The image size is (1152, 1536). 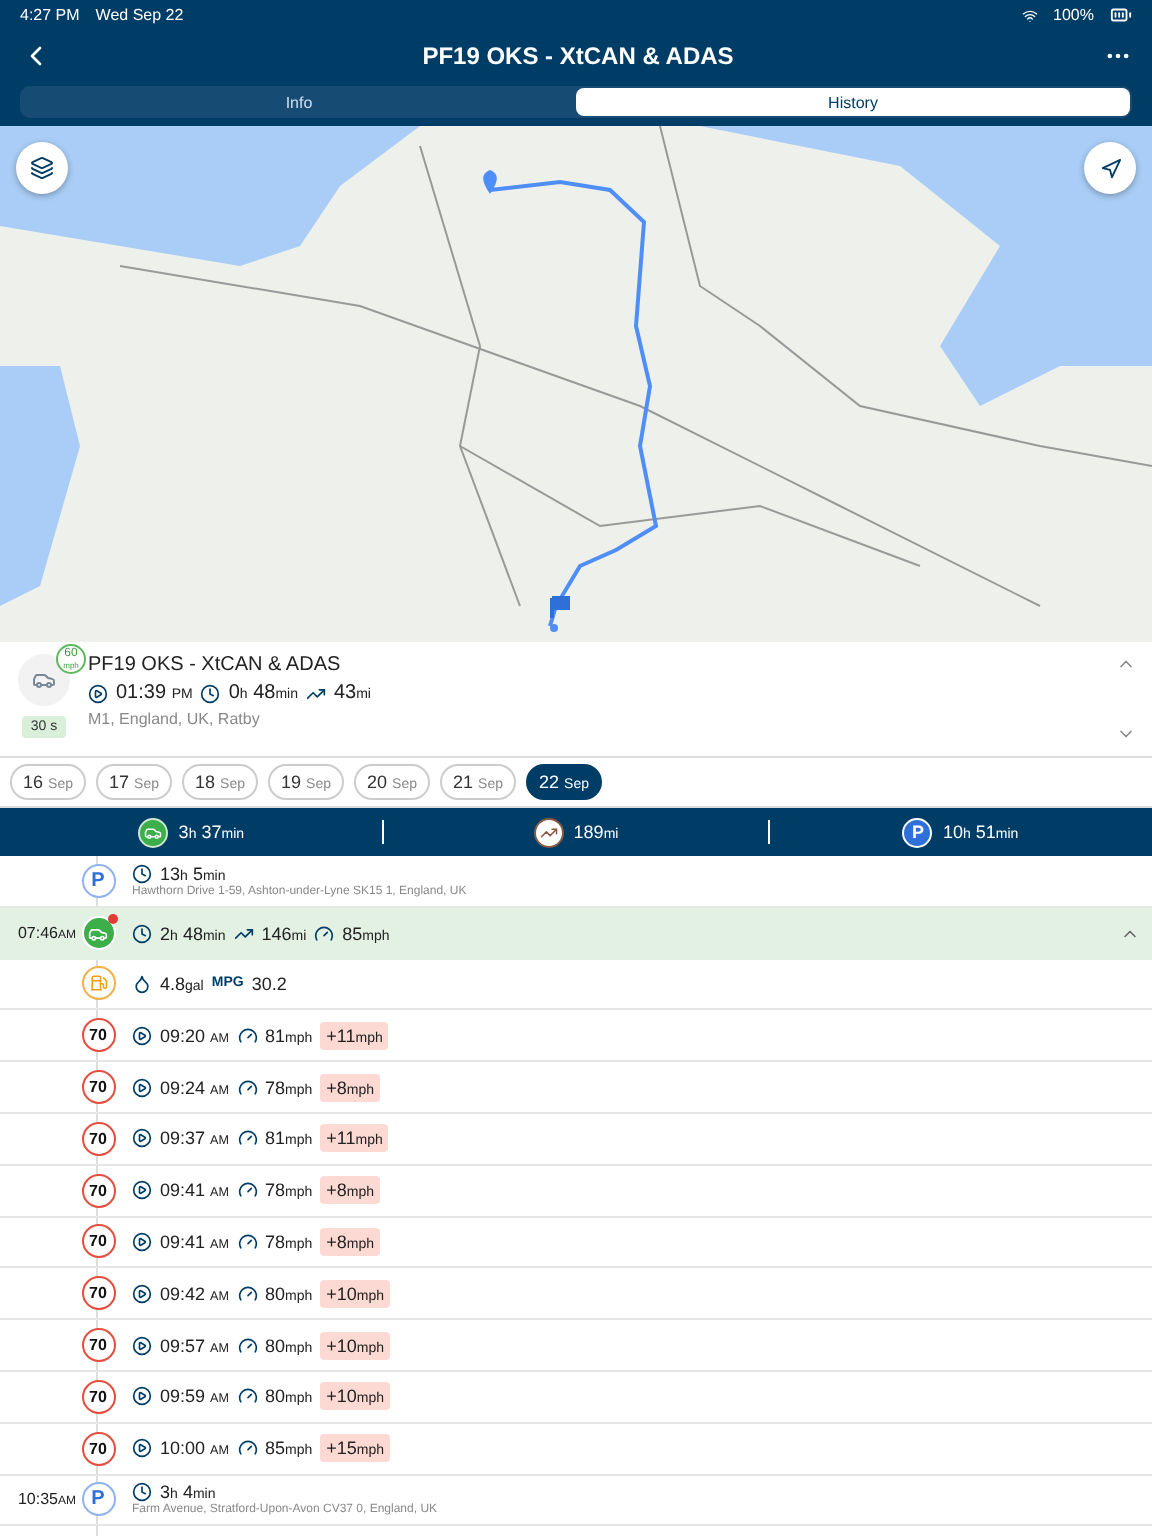 What do you see at coordinates (142, 983) in the screenshot?
I see `droplet-icon` at bounding box center [142, 983].